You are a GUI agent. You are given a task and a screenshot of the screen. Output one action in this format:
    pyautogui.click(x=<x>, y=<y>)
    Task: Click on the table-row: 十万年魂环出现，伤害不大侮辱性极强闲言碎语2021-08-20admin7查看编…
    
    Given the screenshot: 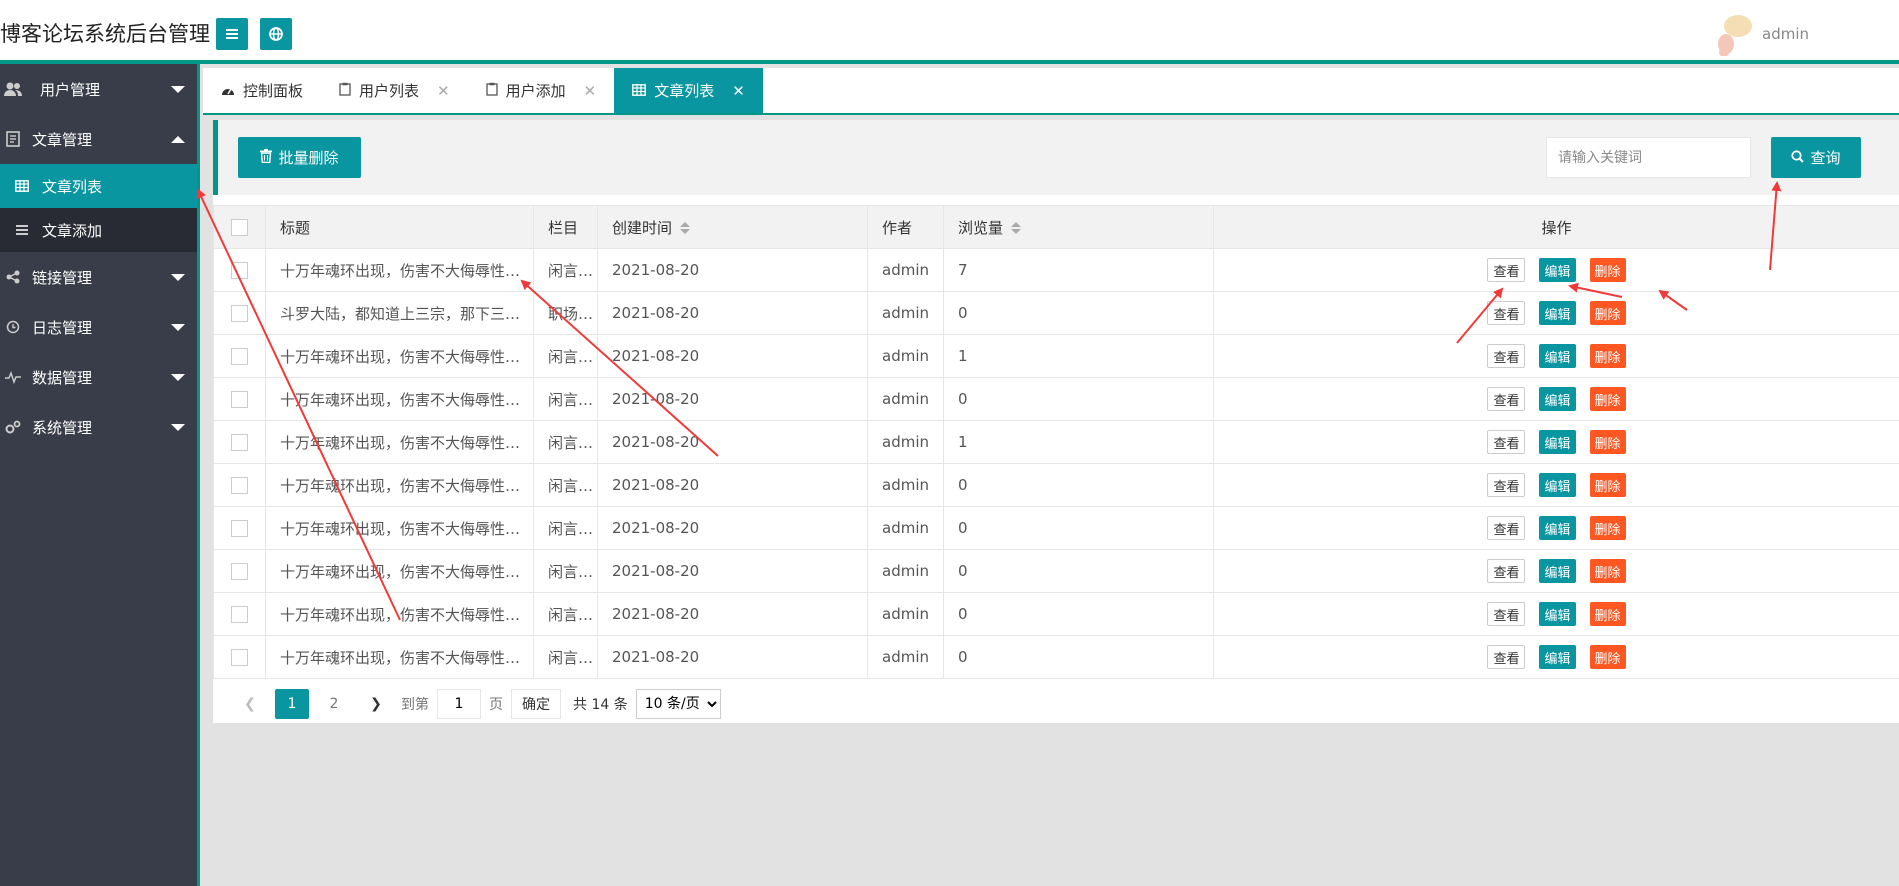 What is the action you would take?
    pyautogui.click(x=1056, y=270)
    